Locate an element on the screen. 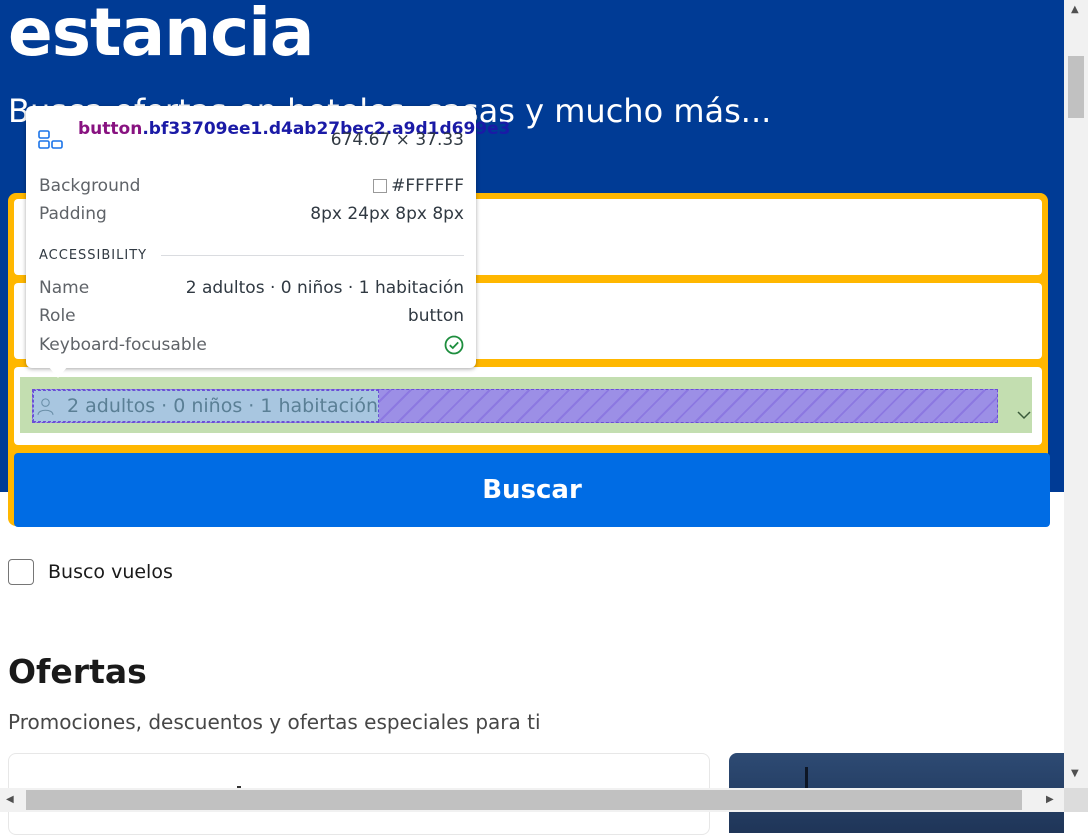 Image resolution: width=1088 pixels, height=835 pixels. guests-inspect-highlight: 2 adultos · 0 niños · 1 habitación is located at coordinates (526, 405).